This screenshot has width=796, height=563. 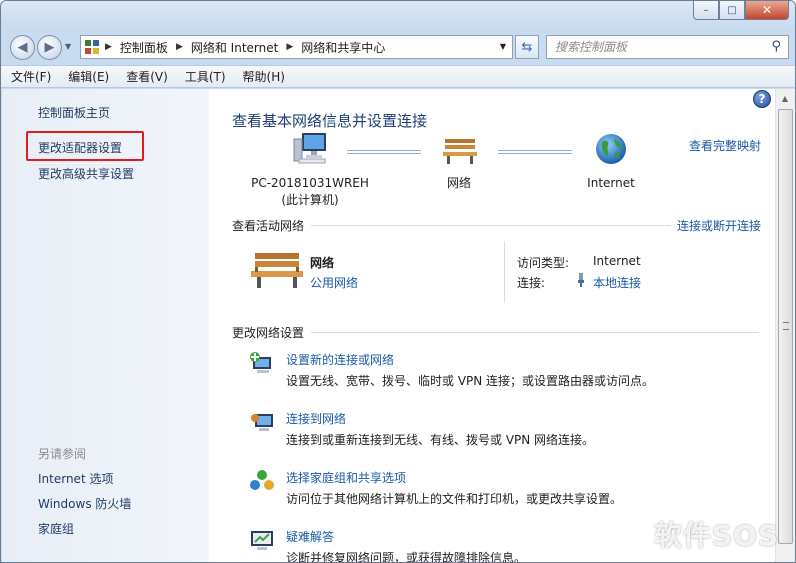 I want to click on bench-icon-large, so click(x=277, y=270).